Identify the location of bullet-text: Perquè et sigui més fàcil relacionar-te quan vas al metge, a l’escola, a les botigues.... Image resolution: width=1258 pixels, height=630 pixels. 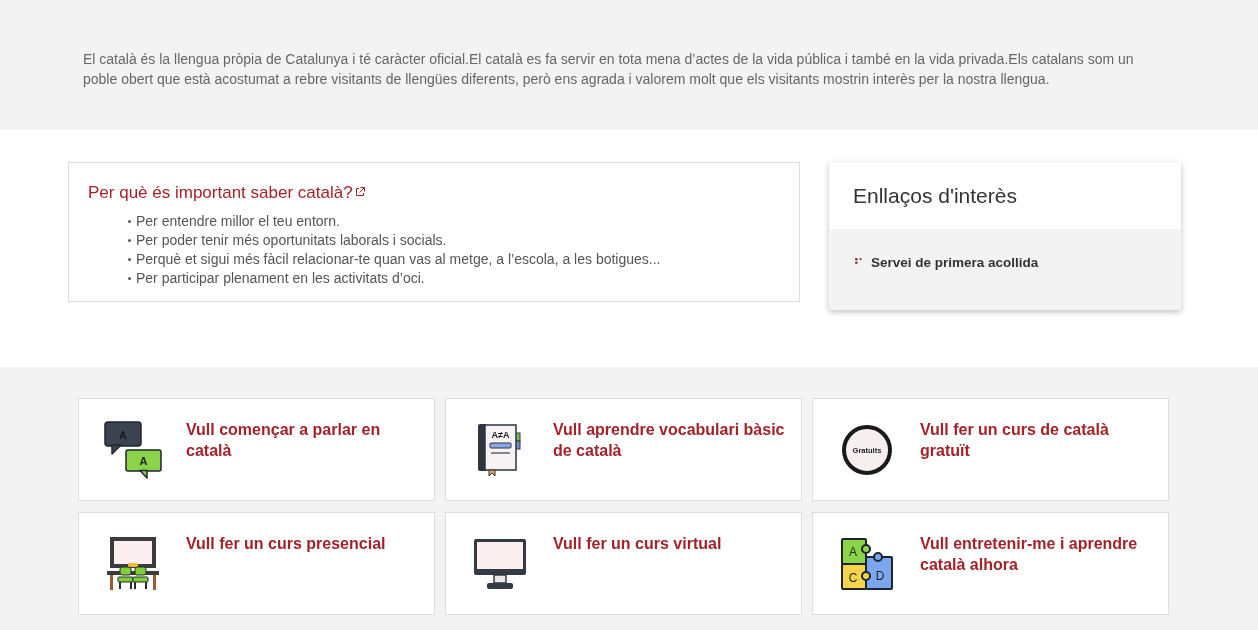
(398, 259).